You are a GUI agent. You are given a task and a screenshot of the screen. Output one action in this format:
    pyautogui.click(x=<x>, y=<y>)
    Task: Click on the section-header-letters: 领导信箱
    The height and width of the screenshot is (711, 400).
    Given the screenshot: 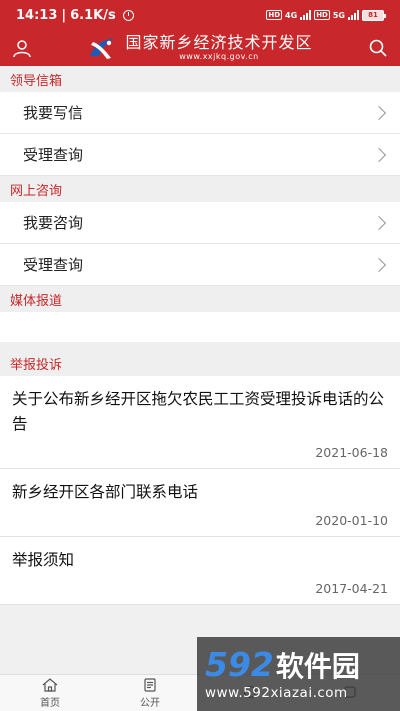 What is the action you would take?
    pyautogui.click(x=200, y=79)
    